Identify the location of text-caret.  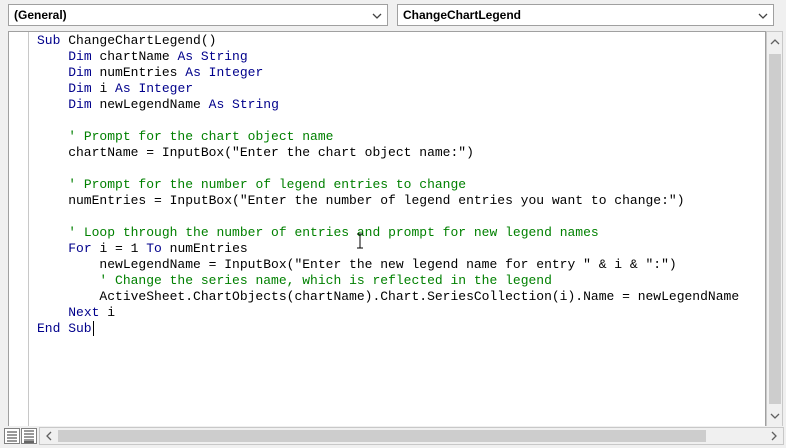
(93, 328).